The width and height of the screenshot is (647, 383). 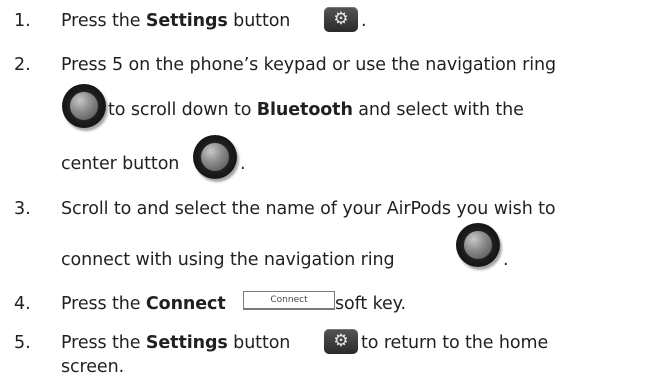 What do you see at coordinates (103, 343) in the screenshot?
I see `step-5-pre: Press the` at bounding box center [103, 343].